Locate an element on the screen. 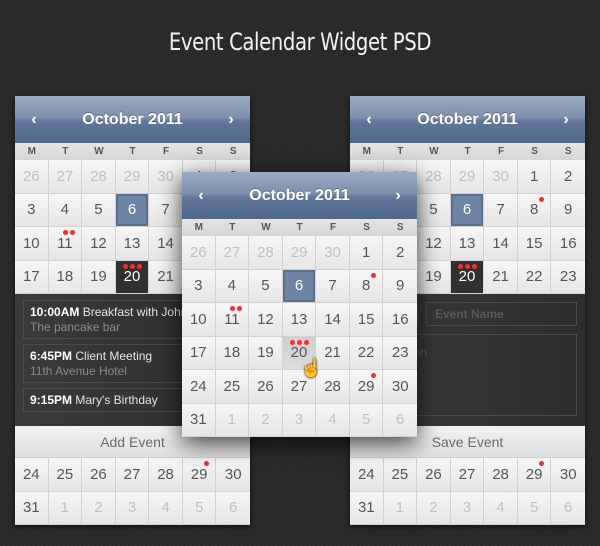 The height and width of the screenshot is (546, 600). day-cell: 18 is located at coordinates (232, 353).